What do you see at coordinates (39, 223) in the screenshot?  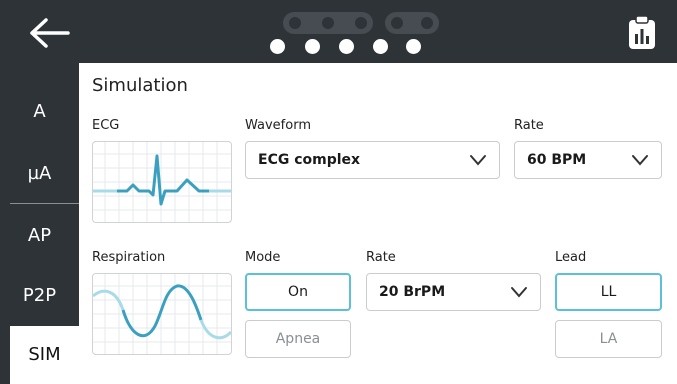 I see `sidebar: A µA AP P2P SIM` at bounding box center [39, 223].